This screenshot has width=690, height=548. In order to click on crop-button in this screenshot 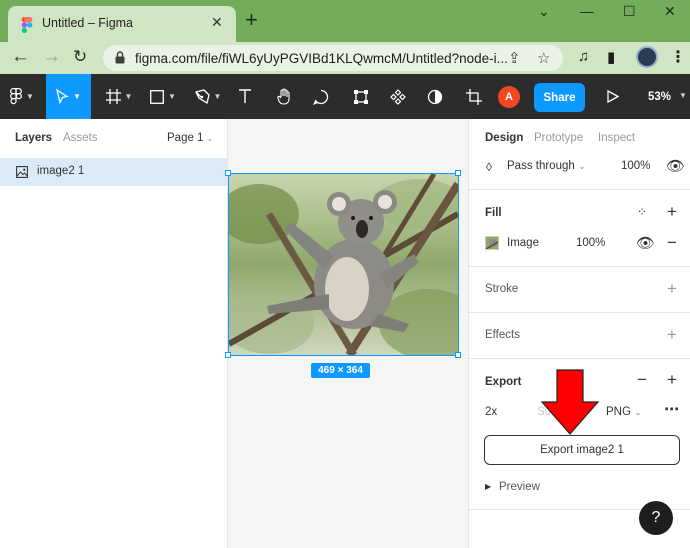, I will do `click(474, 96)`.